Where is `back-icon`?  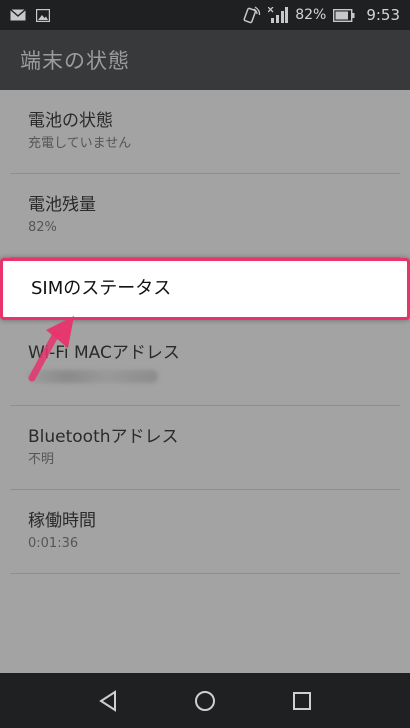
back-icon is located at coordinates (108, 701).